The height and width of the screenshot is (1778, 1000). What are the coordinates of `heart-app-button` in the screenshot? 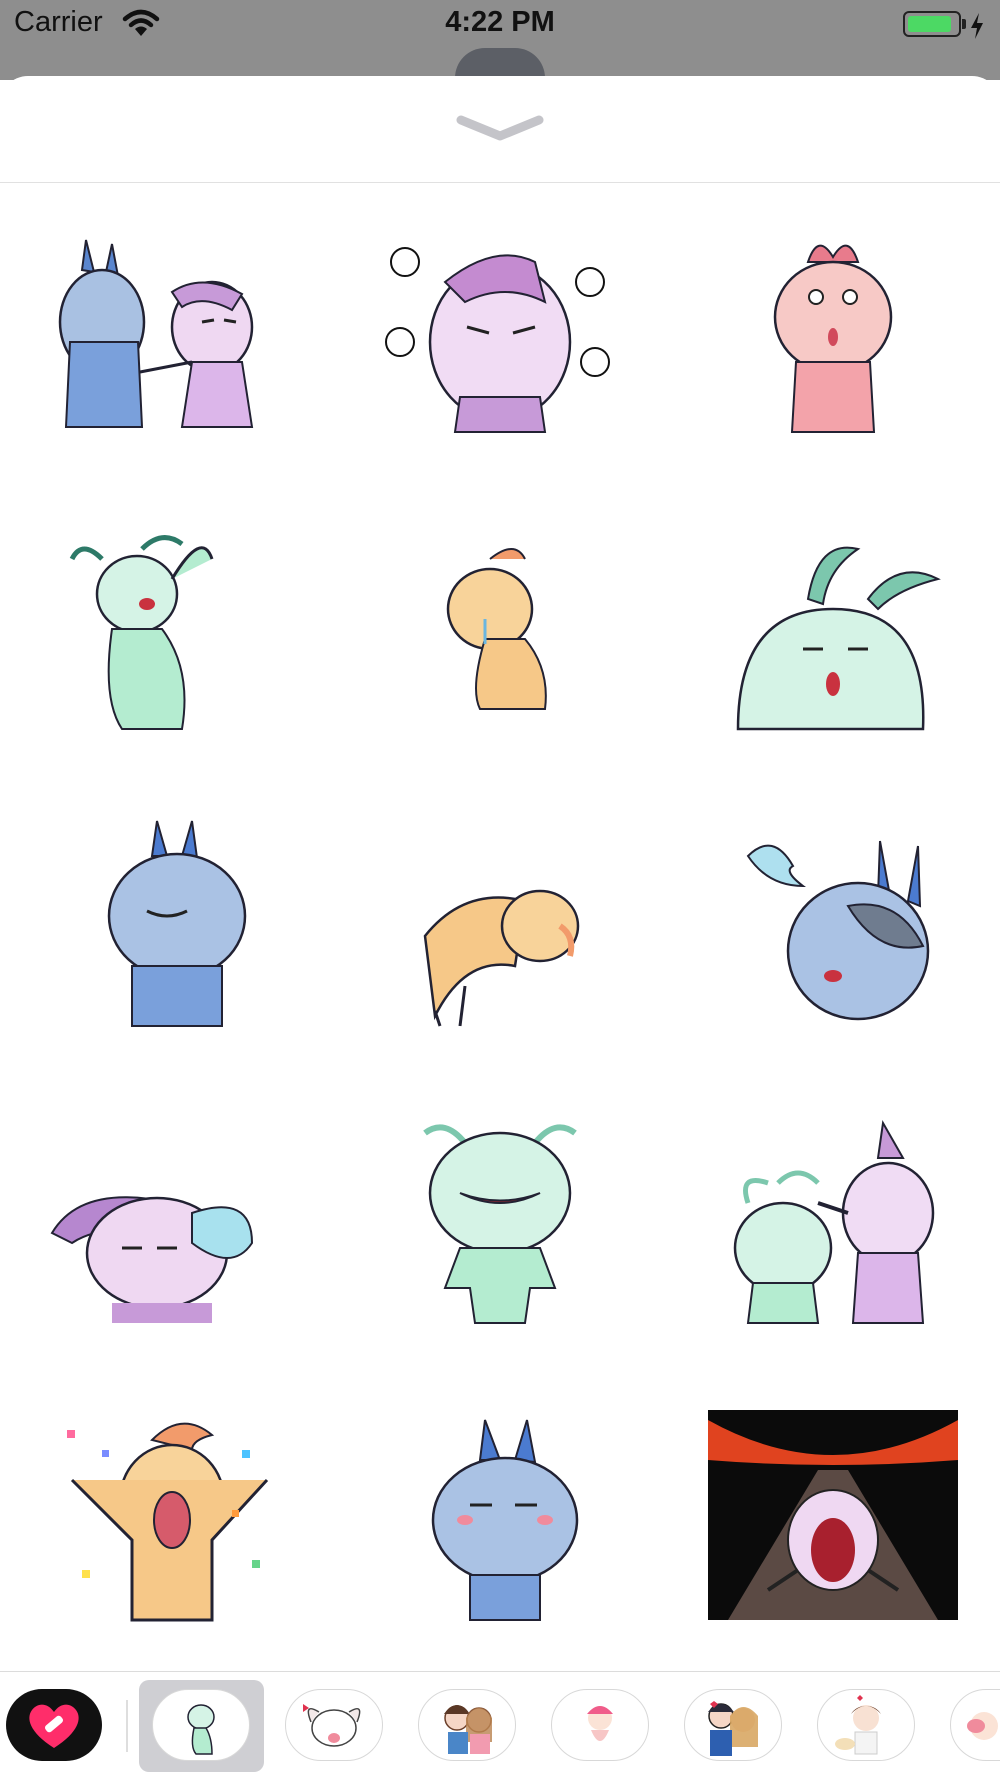 It's located at (54, 1725).